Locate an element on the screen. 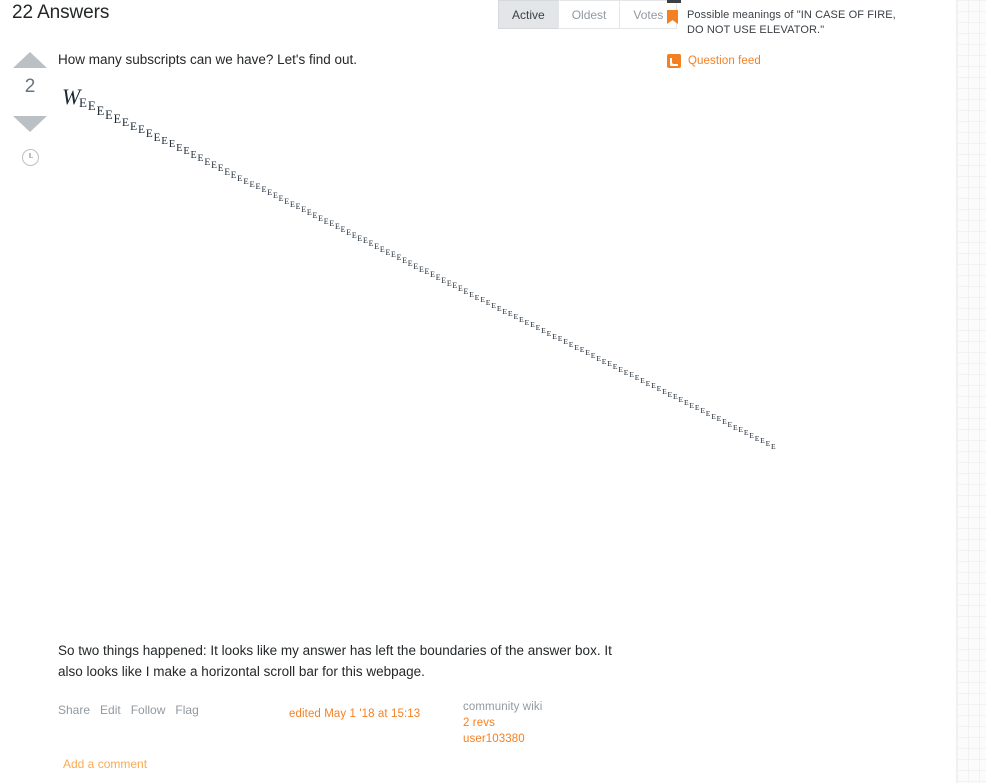  follow-link: Follow is located at coordinates (148, 710).